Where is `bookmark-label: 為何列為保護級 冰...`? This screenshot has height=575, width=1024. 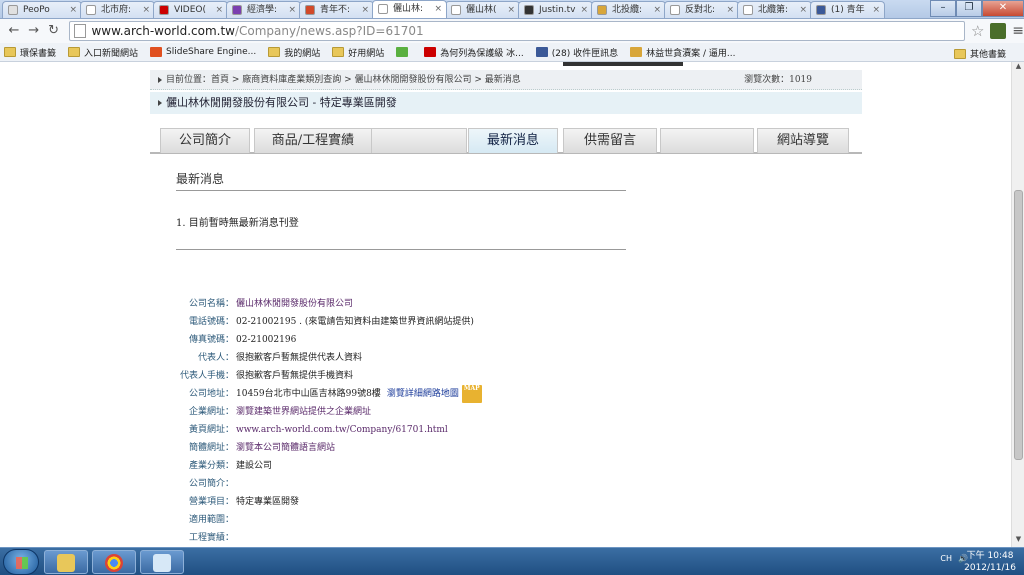
bookmark-label: 為何列為保護級 冰... is located at coordinates (482, 53).